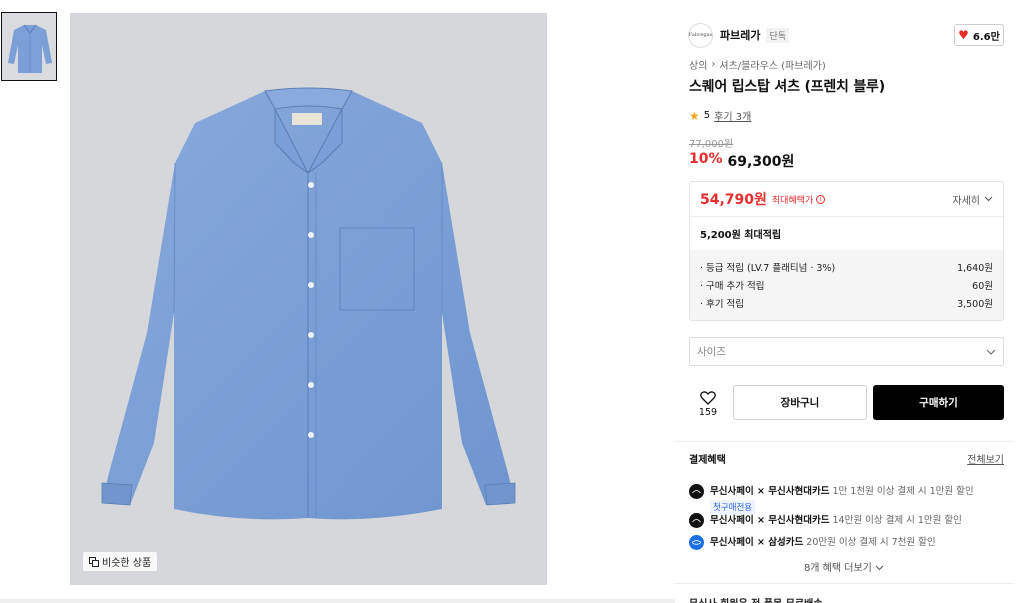  I want to click on points-line: · 등급 적립 (LV.7 플래티넘 · 3%) 1,640원, so click(846, 267).